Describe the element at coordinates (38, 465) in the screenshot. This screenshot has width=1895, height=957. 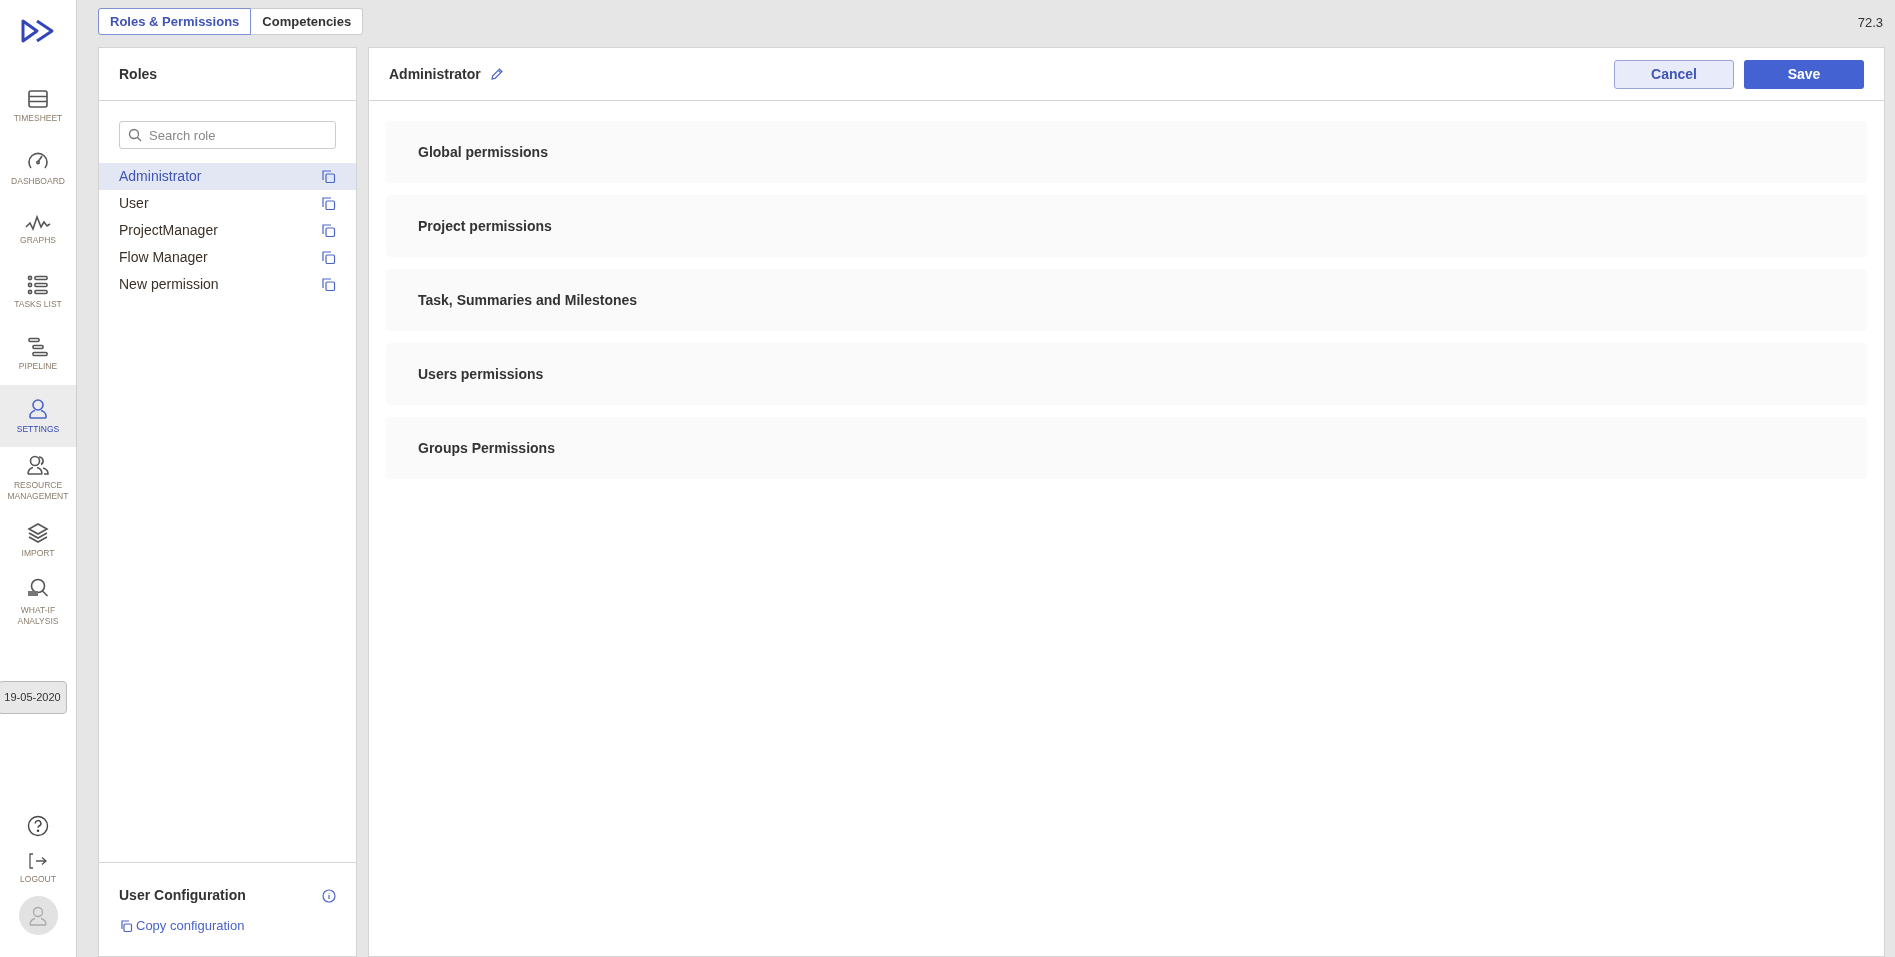
I see `users-icon` at that location.